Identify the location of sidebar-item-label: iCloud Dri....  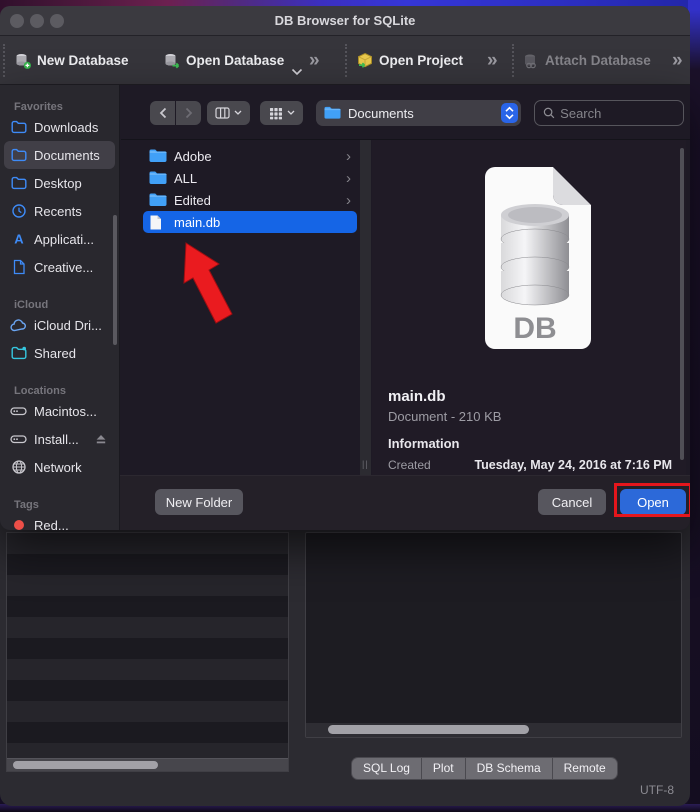
(68, 325).